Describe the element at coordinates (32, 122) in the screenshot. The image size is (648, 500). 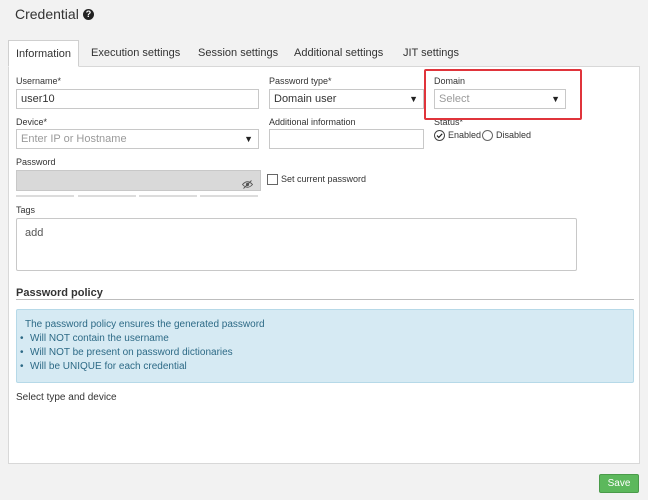
I see `device-label: Device*` at that location.